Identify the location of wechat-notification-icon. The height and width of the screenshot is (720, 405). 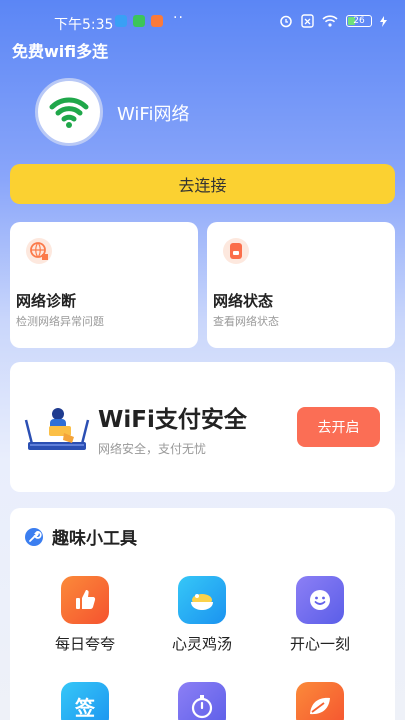
(139, 21).